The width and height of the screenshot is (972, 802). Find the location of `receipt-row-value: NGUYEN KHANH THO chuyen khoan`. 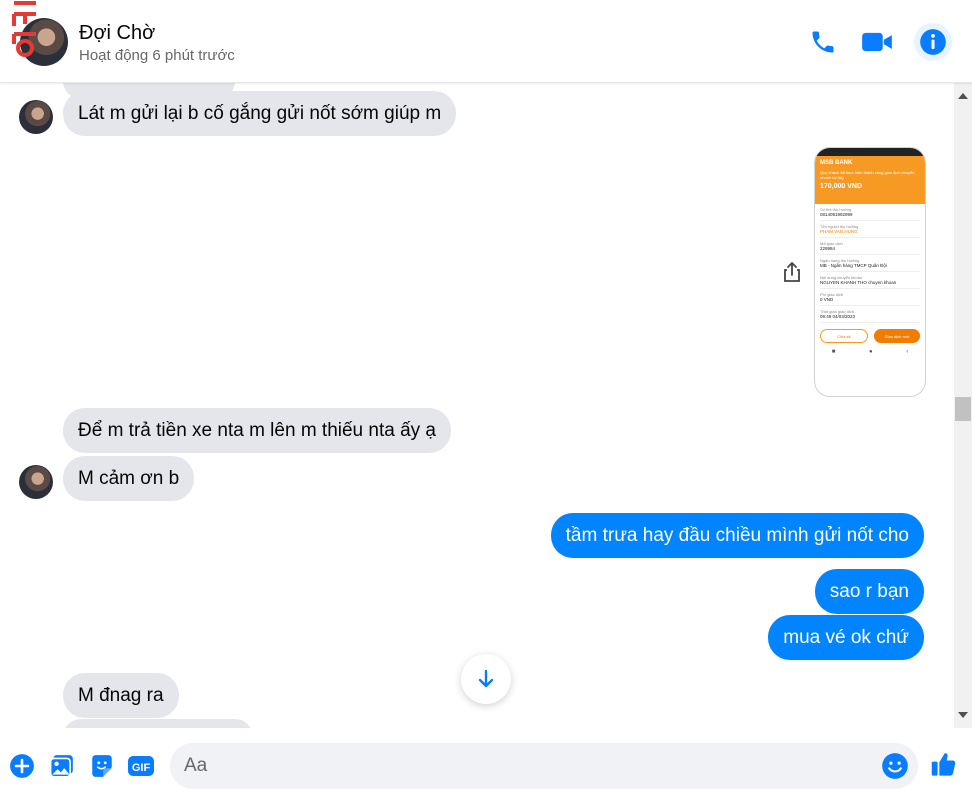

receipt-row-value: NGUYEN KHANH THO chuyen khoan is located at coordinates (858, 282).